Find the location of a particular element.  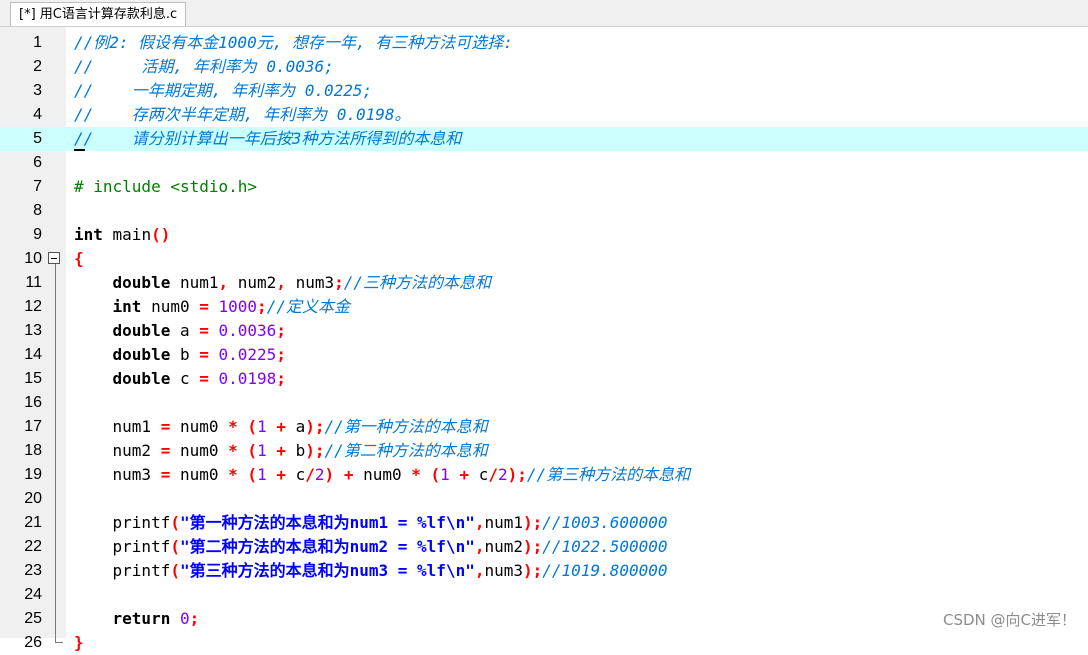

tab-bar: [*] 用C语言计算存款利息.c is located at coordinates (544, 13).